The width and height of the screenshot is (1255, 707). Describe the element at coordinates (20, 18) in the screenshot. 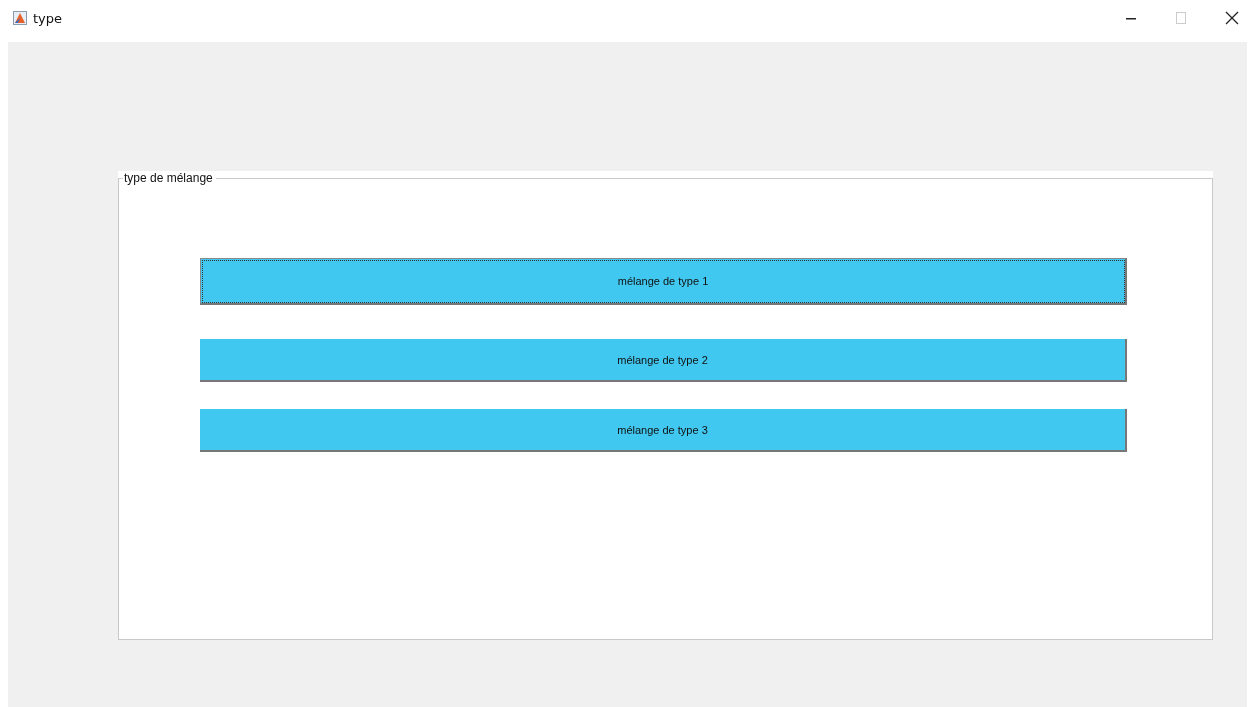

I see `app-icon` at that location.